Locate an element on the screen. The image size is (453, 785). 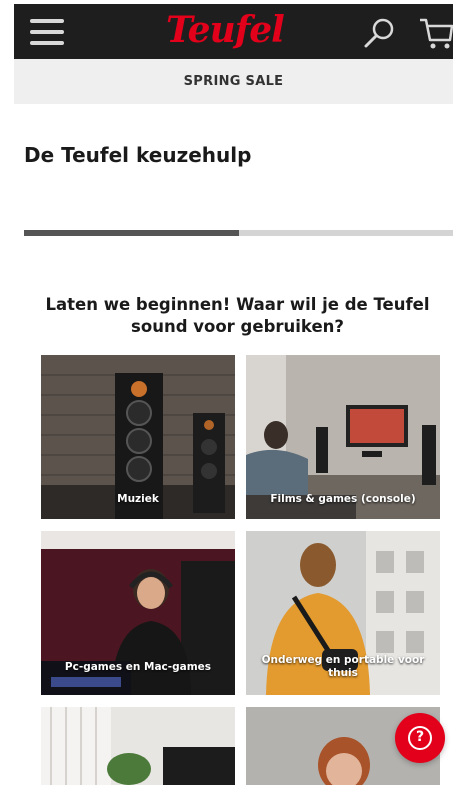
option-label: Films & games (console) is located at coordinates (343, 499).